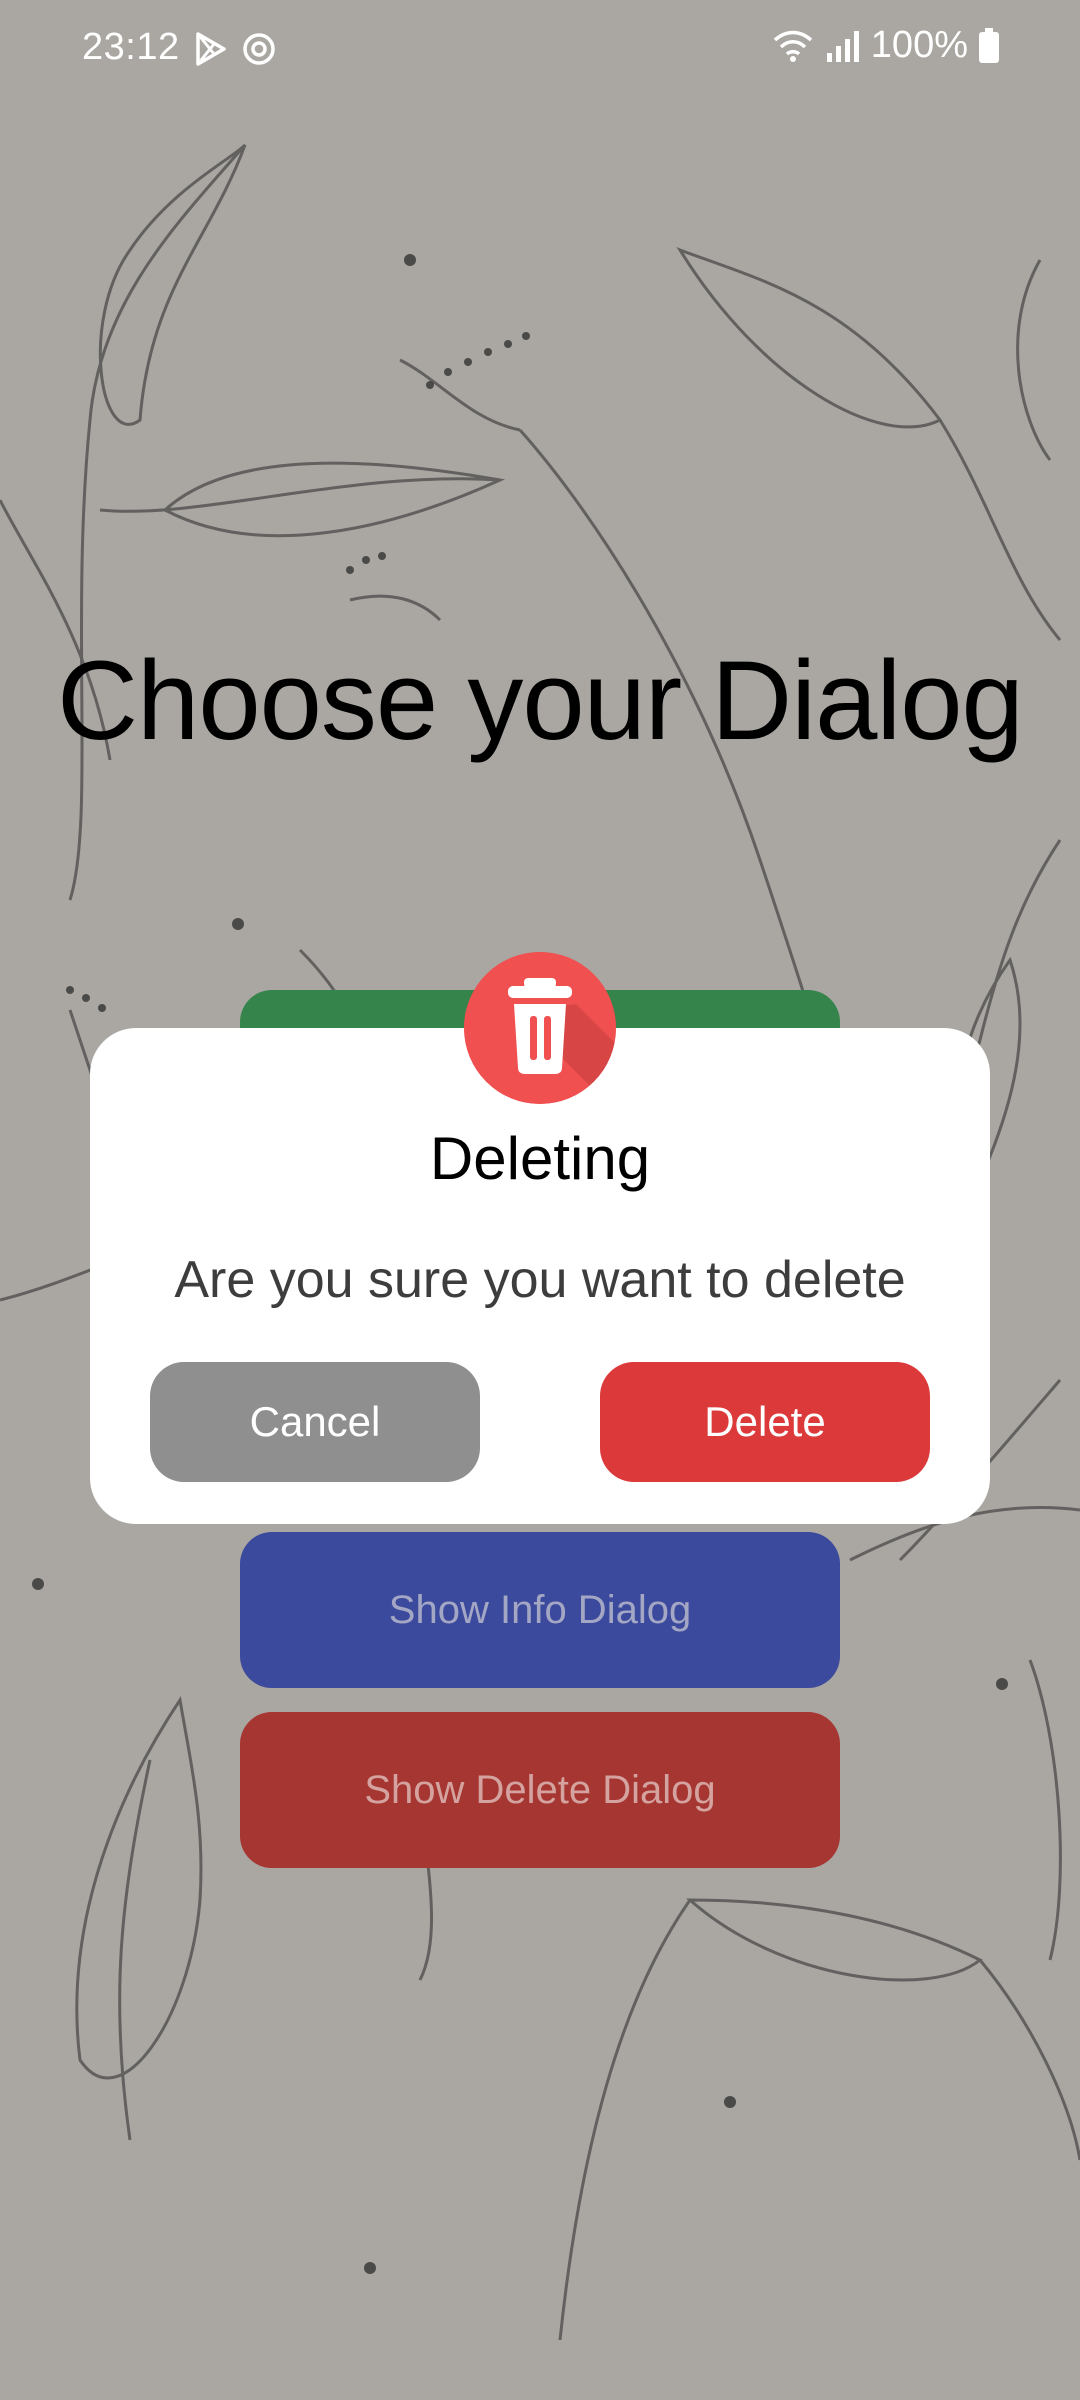 The image size is (1080, 2400). Describe the element at coordinates (211, 49) in the screenshot. I see `play-store-icon` at that location.